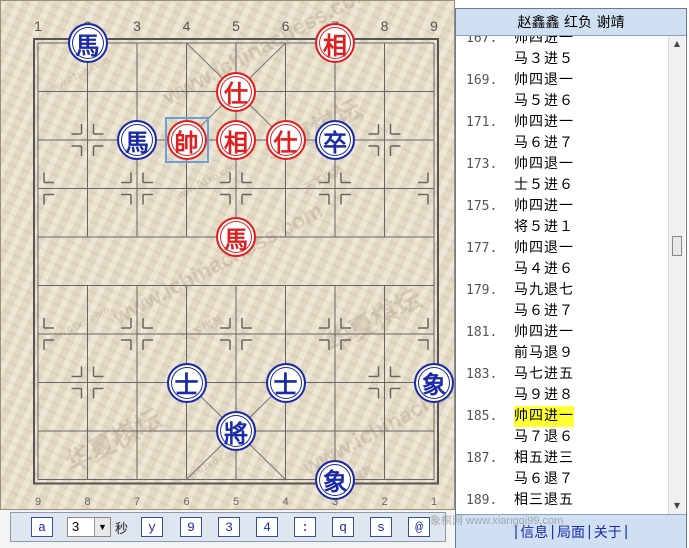  Describe the element at coordinates (236, 26) in the screenshot. I see `file-number-top: 5` at that location.